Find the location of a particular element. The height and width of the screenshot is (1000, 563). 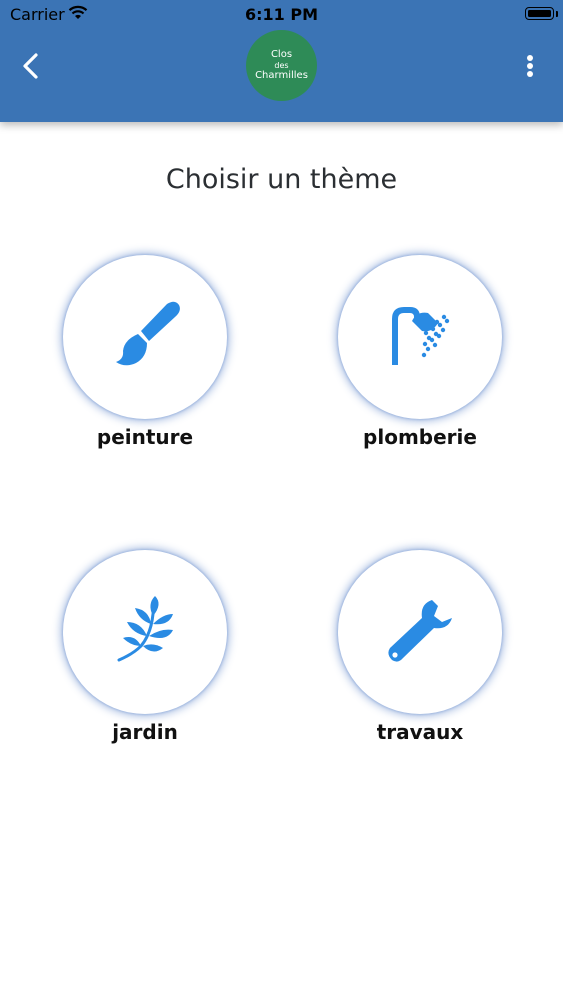

battery-icon is located at coordinates (539, 13).